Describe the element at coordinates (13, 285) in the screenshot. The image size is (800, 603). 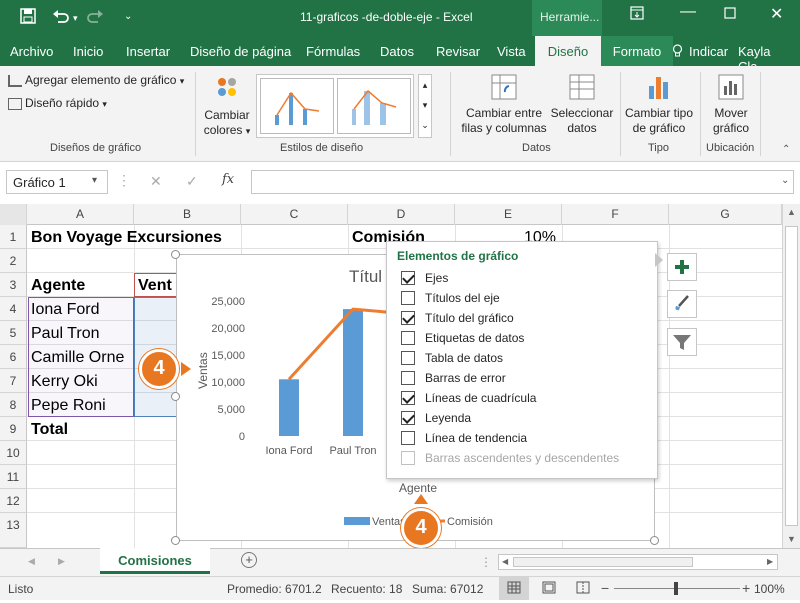
I see `row-header: 3` at that location.